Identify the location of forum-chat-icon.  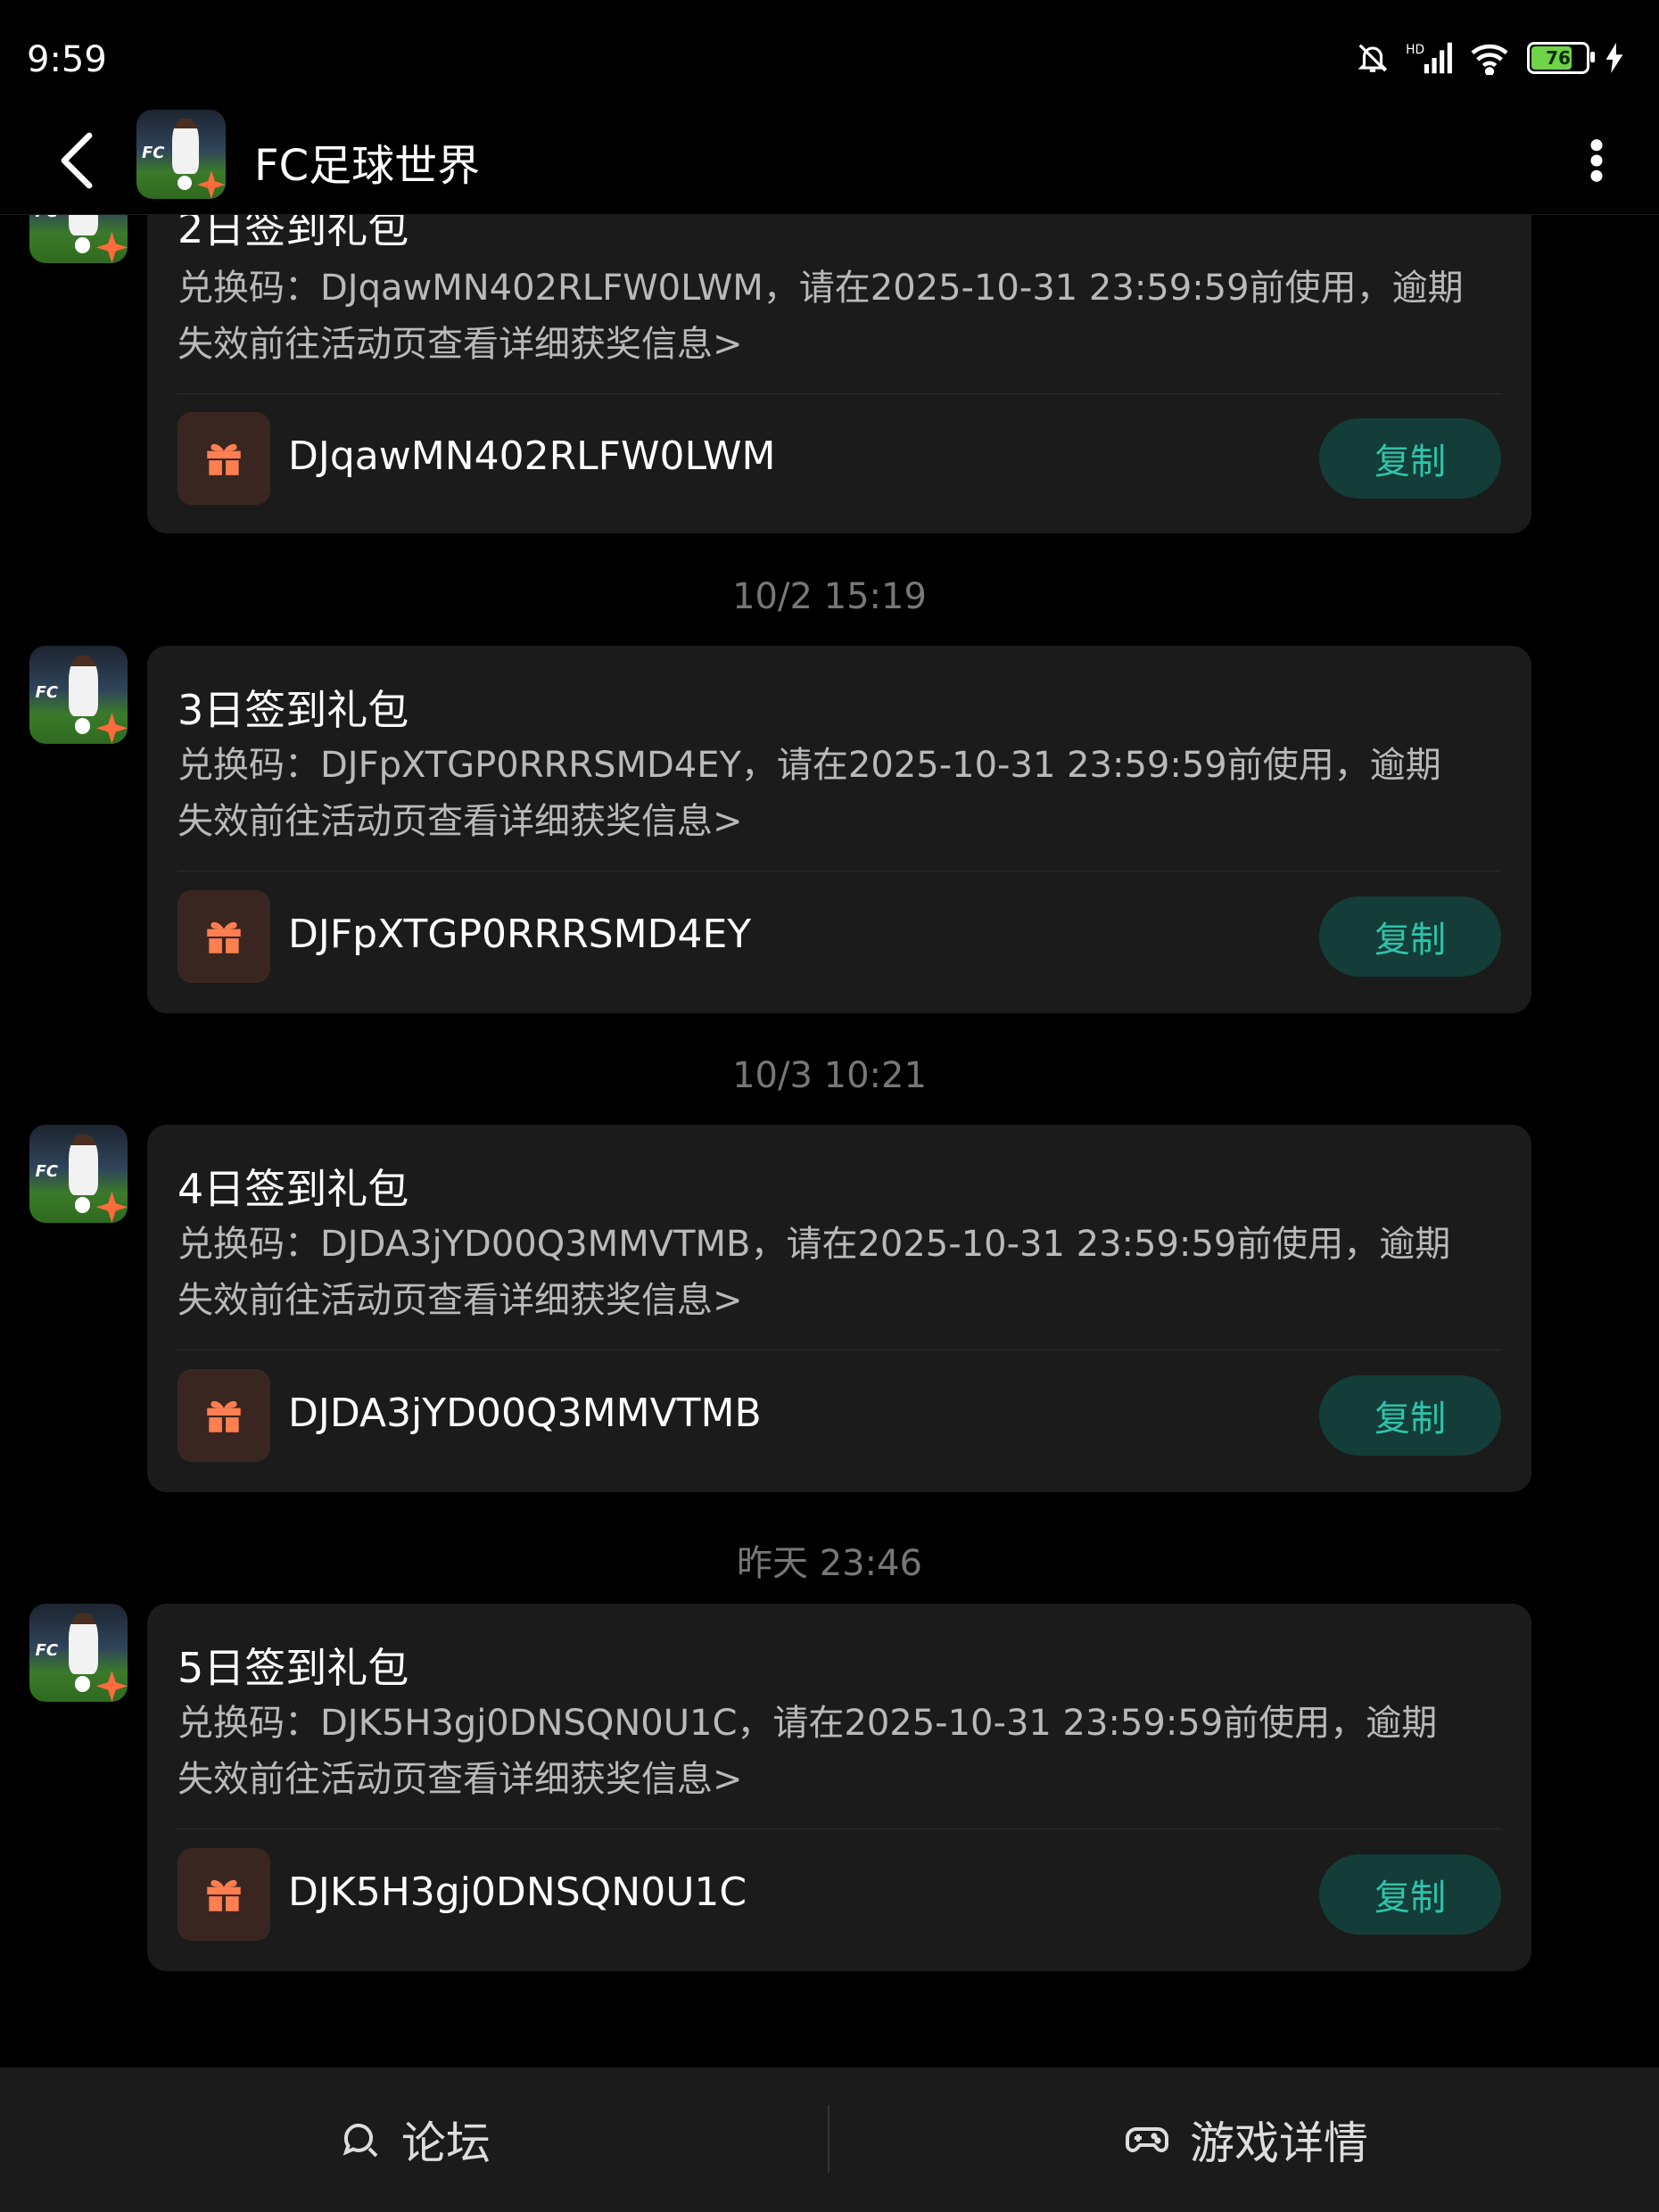
(361, 2141).